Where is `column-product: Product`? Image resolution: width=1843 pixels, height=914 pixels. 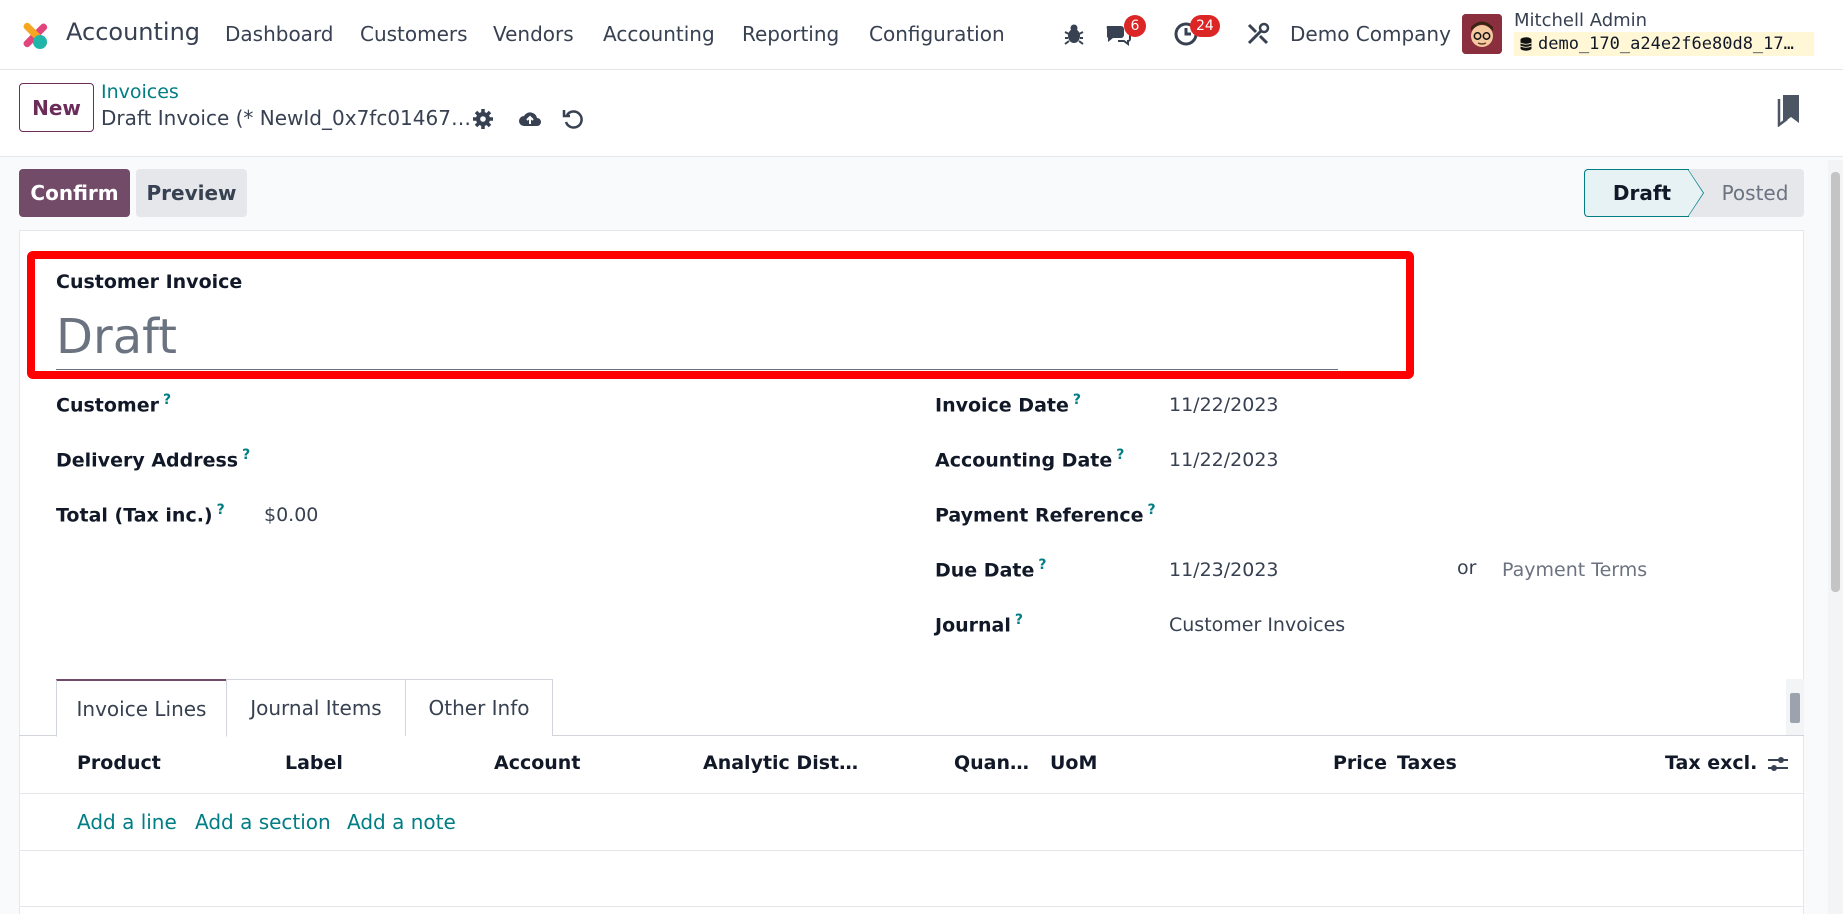
column-product: Product is located at coordinates (119, 763).